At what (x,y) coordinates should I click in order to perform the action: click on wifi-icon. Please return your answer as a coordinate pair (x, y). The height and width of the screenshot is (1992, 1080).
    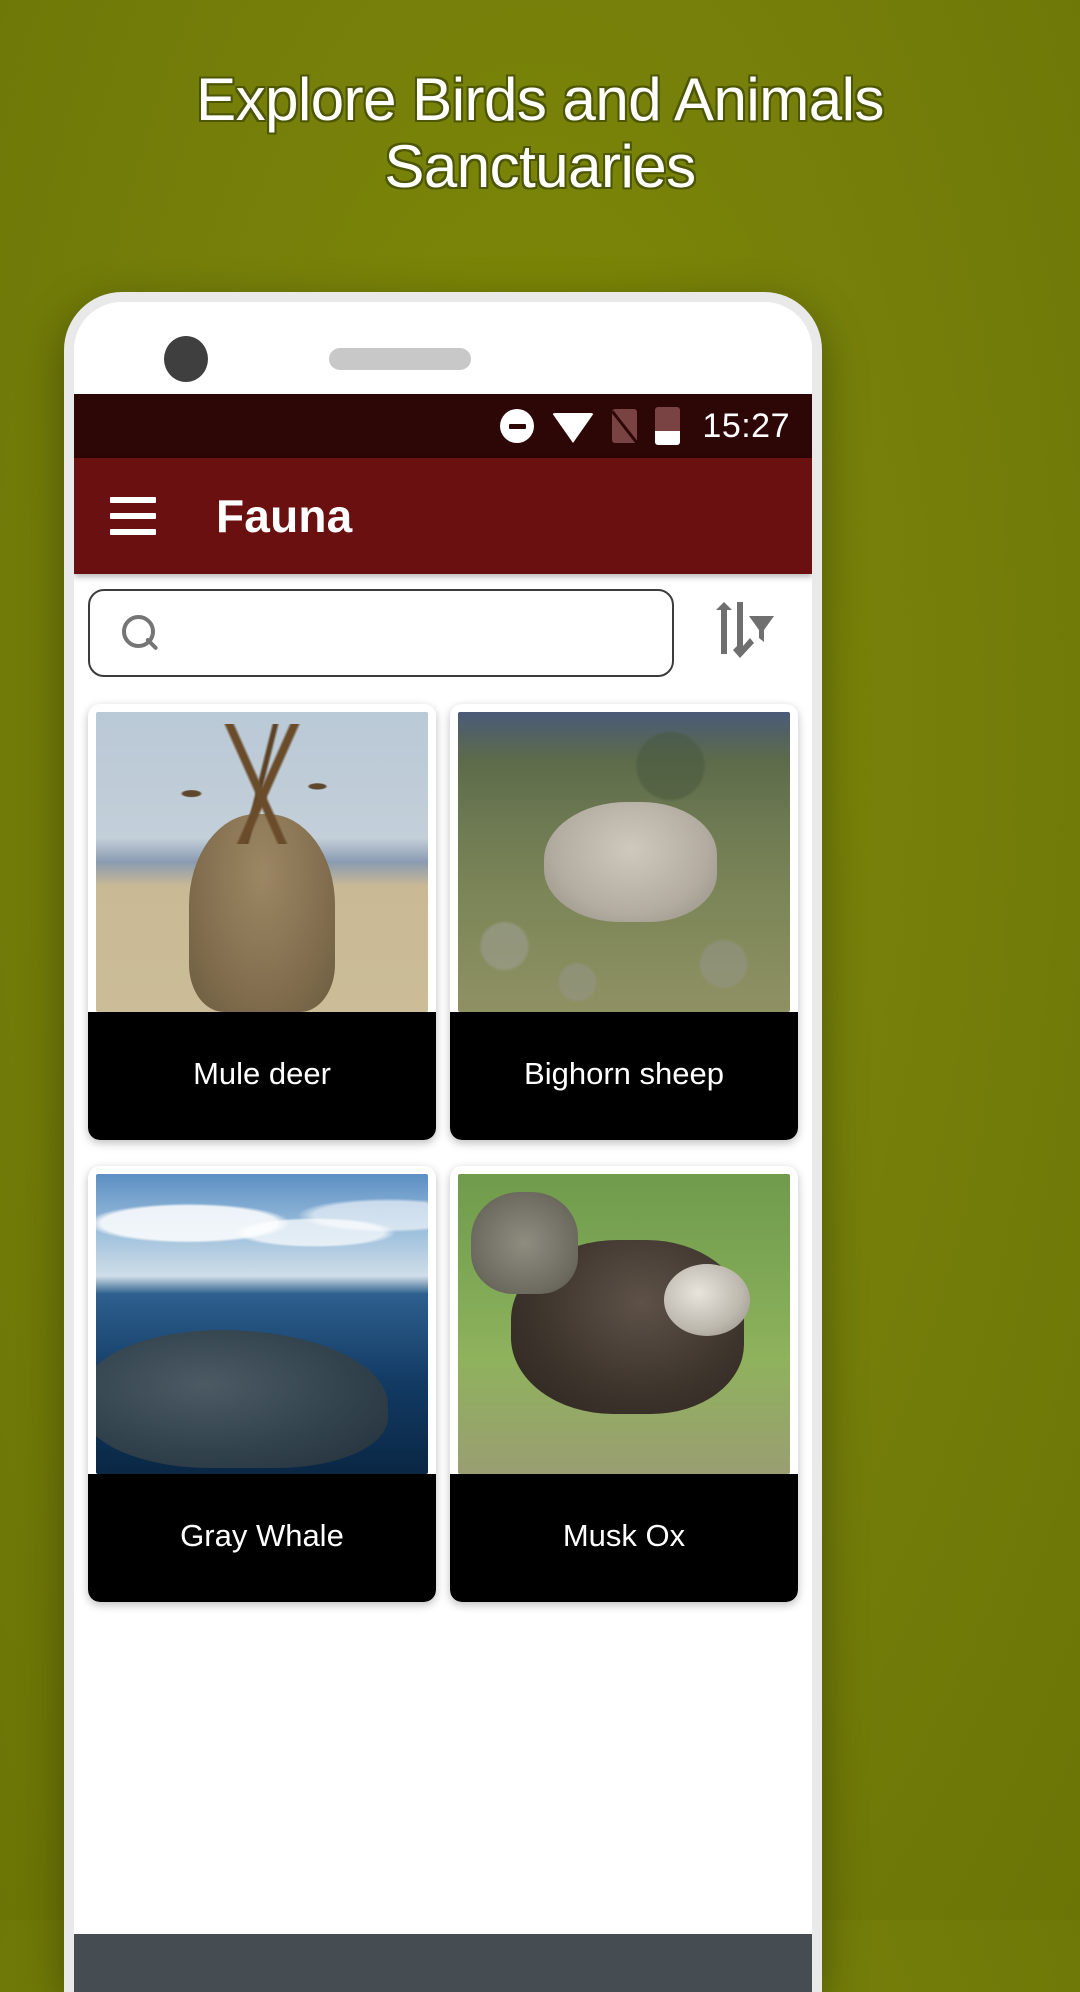
    Looking at the image, I should click on (573, 428).